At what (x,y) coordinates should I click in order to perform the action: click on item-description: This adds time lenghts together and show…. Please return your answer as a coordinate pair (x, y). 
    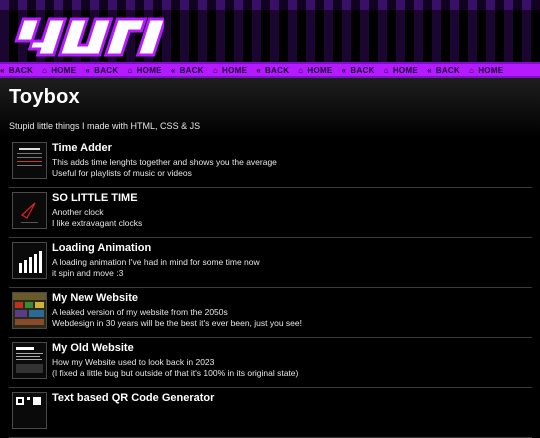
    Looking at the image, I should click on (164, 162).